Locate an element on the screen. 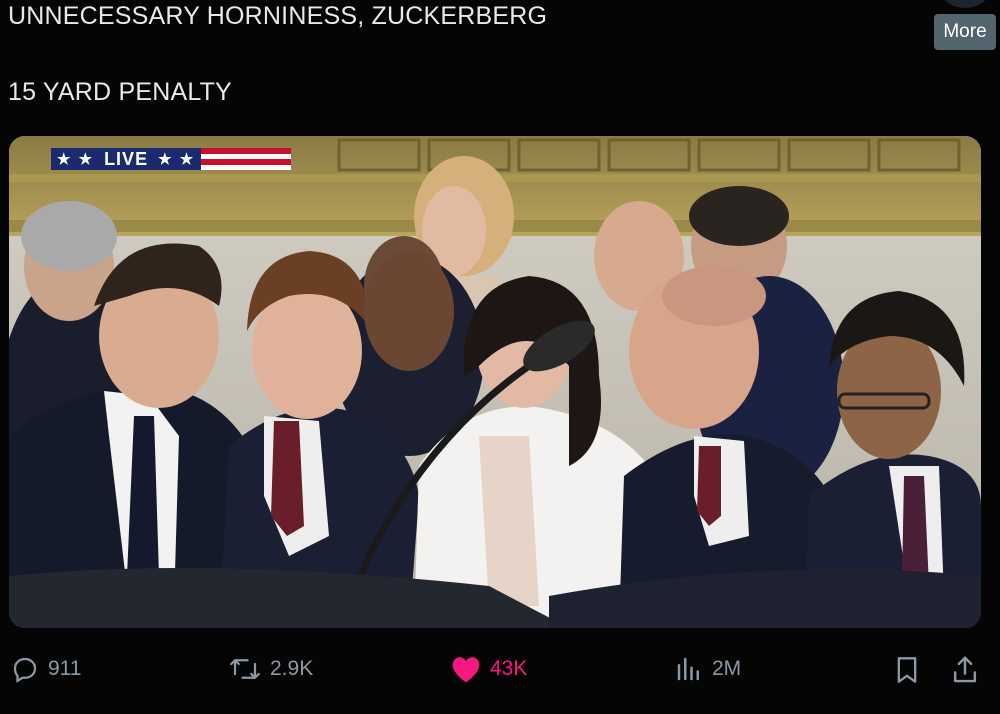 The image size is (1000, 714). like-count: 43K is located at coordinates (509, 668).